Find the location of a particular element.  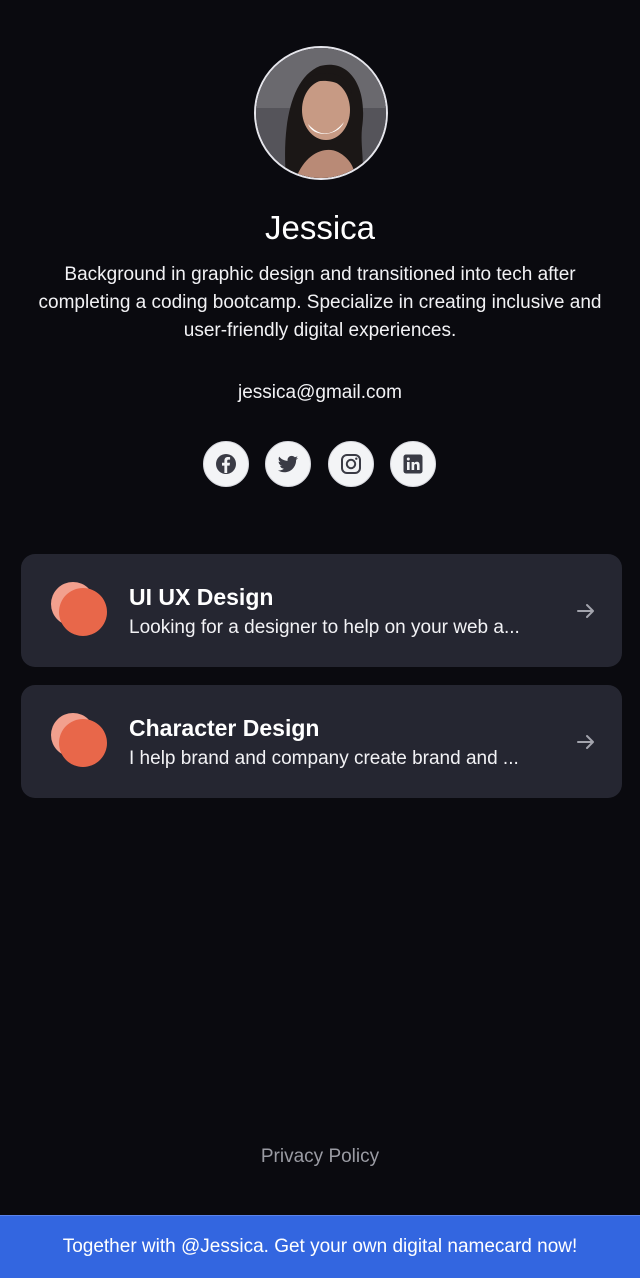

facebook-icon is located at coordinates (226, 464).